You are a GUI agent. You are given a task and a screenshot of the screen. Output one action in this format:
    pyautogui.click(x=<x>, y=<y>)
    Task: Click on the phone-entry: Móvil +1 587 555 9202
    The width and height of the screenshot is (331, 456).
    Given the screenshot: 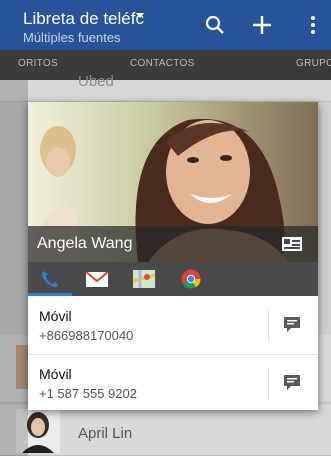 What is the action you would take?
    pyautogui.click(x=173, y=384)
    